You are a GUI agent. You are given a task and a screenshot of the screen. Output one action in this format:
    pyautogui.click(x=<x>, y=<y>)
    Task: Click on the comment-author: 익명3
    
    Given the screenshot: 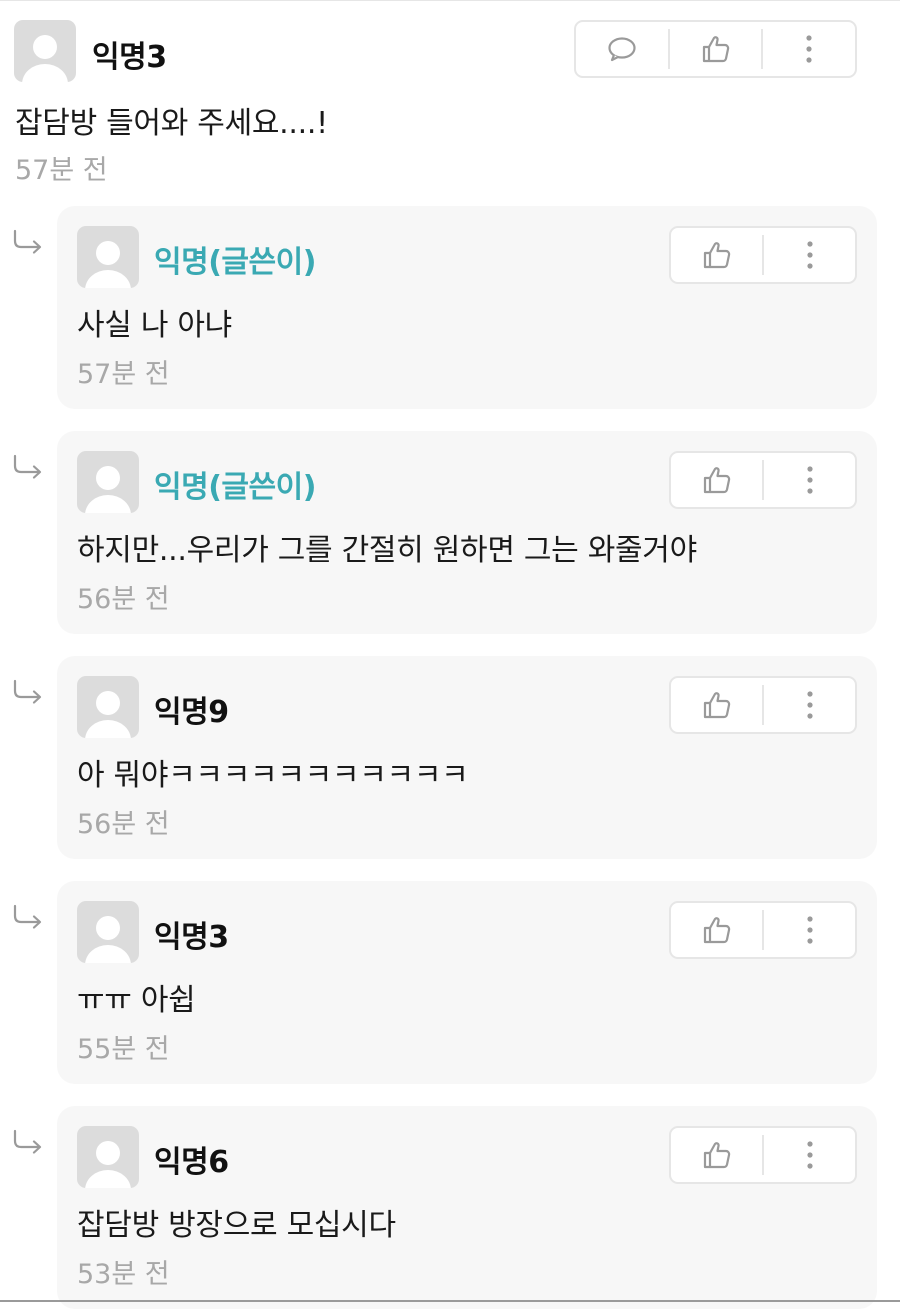 What is the action you would take?
    pyautogui.click(x=129, y=57)
    